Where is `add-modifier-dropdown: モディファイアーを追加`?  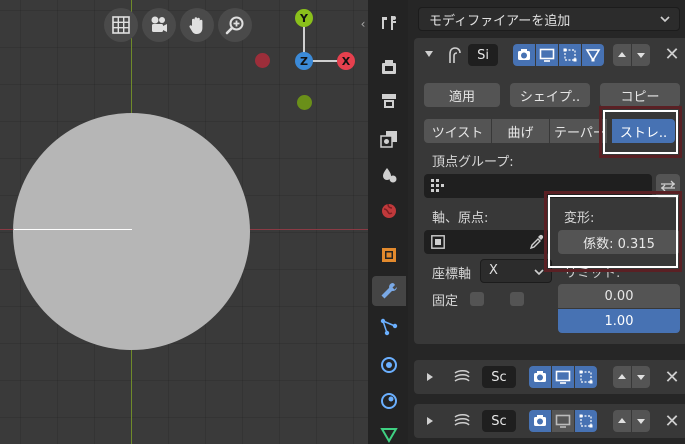 add-modifier-dropdown: モディファイアーを追加 is located at coordinates (549, 19).